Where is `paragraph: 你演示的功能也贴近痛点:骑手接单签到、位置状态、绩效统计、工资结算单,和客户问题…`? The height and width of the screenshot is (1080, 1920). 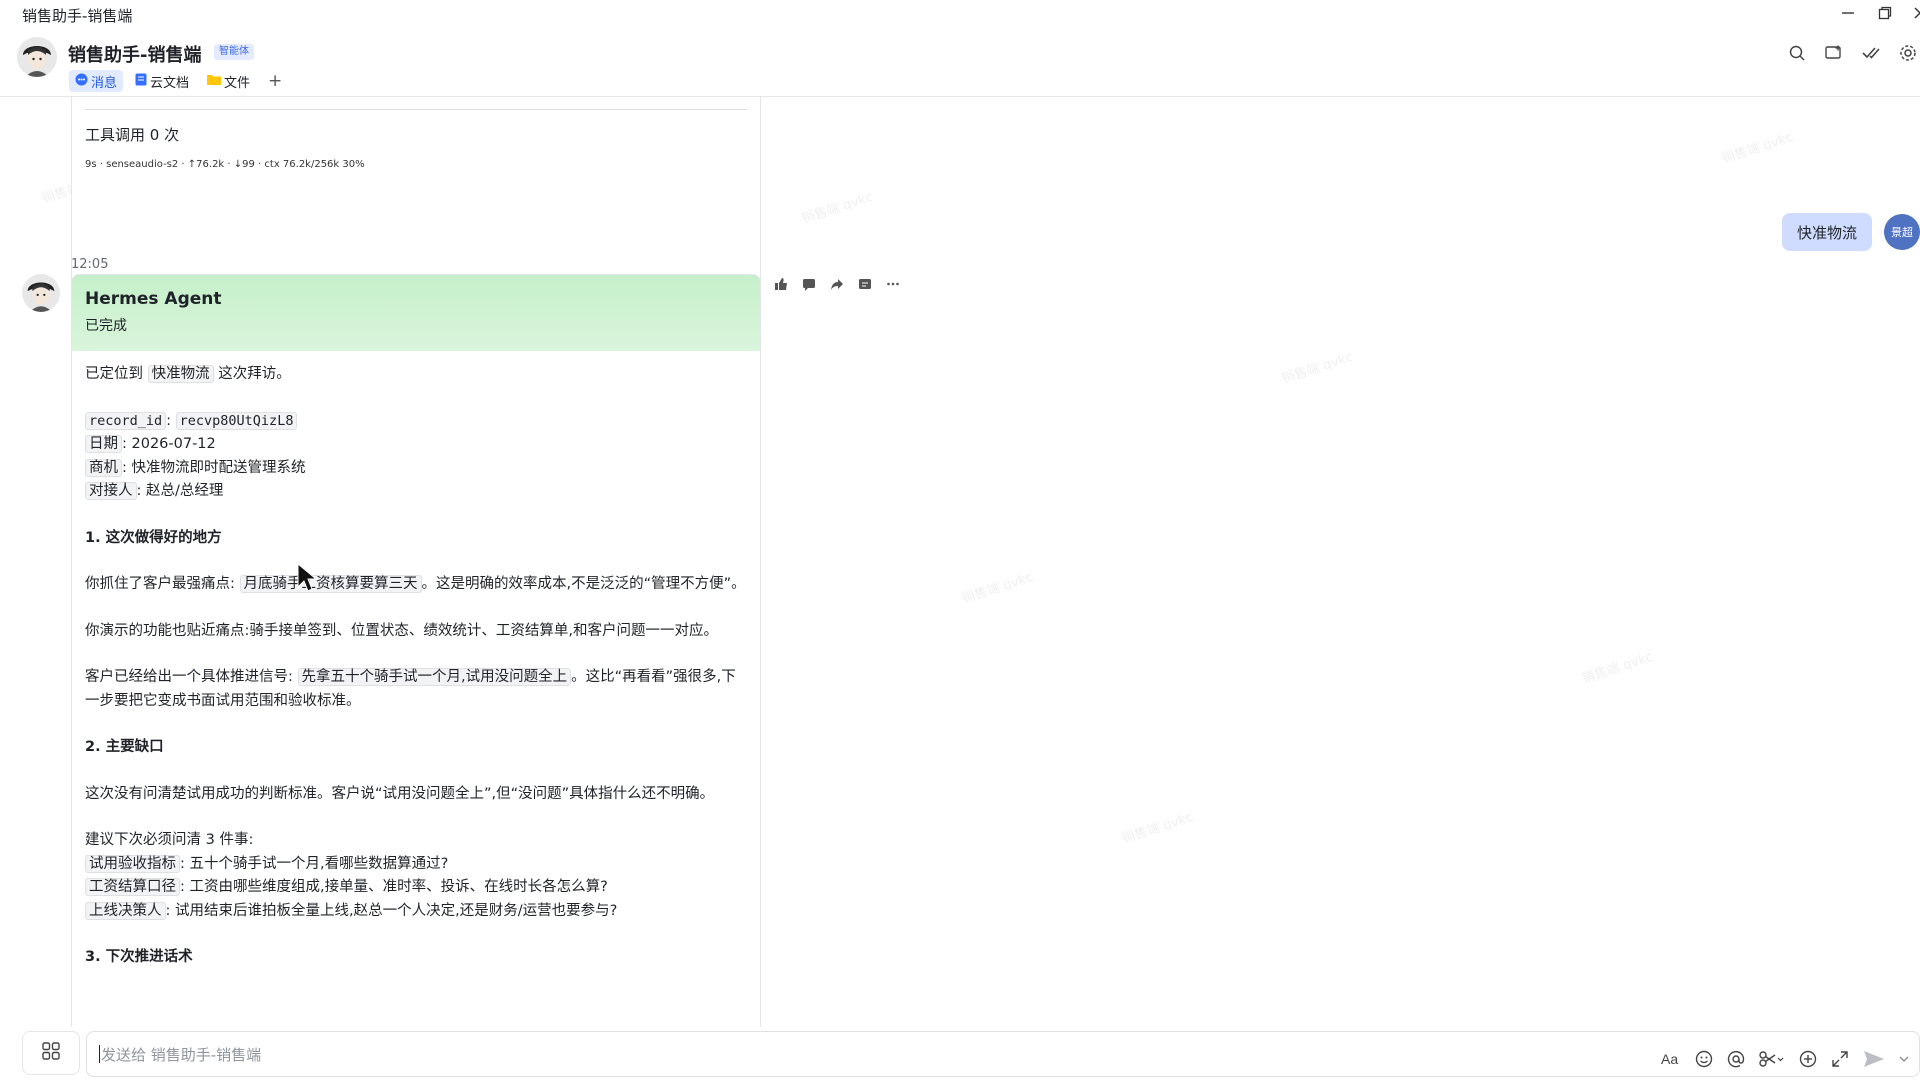 paragraph: 你演示的功能也贴近痛点:骑手接单签到、位置状态、绩效统计、工资结算单,和客户问题… is located at coordinates (401, 630).